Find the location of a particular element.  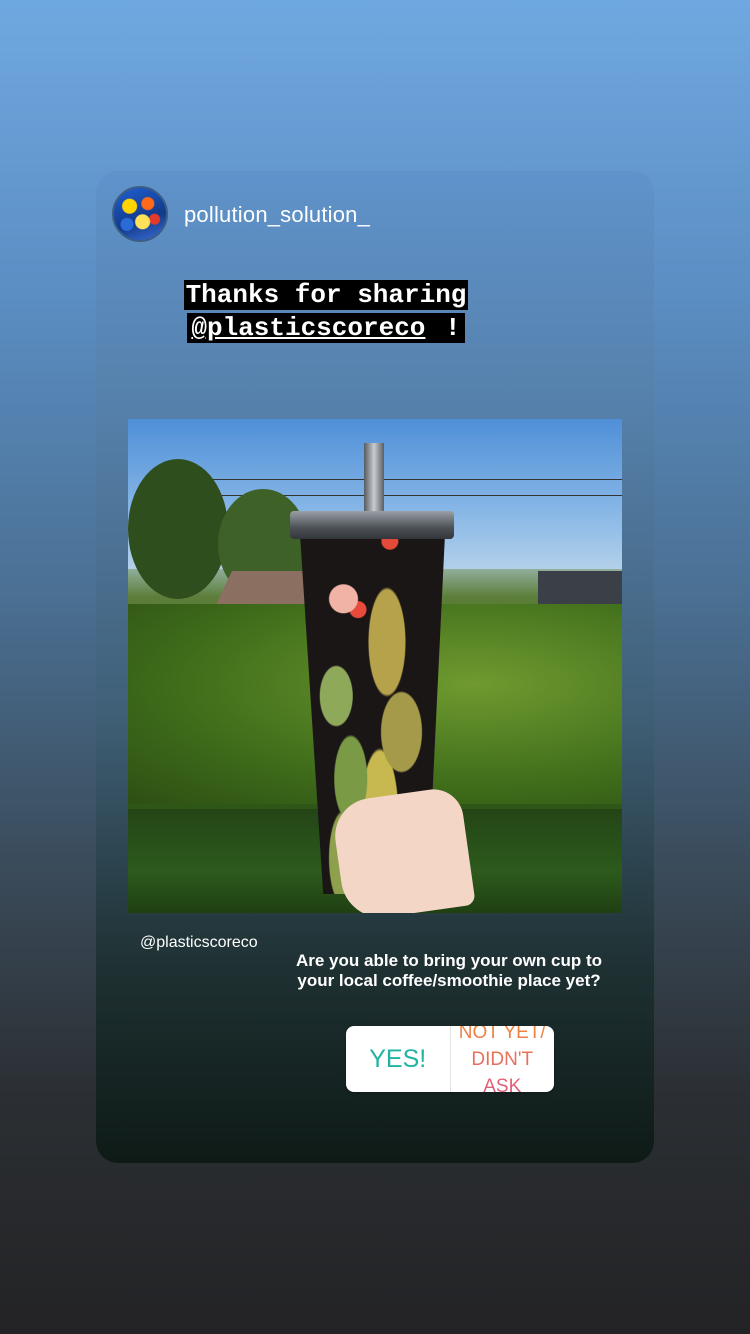

caption-mention: @plasticscoreco is located at coordinates (308, 328).